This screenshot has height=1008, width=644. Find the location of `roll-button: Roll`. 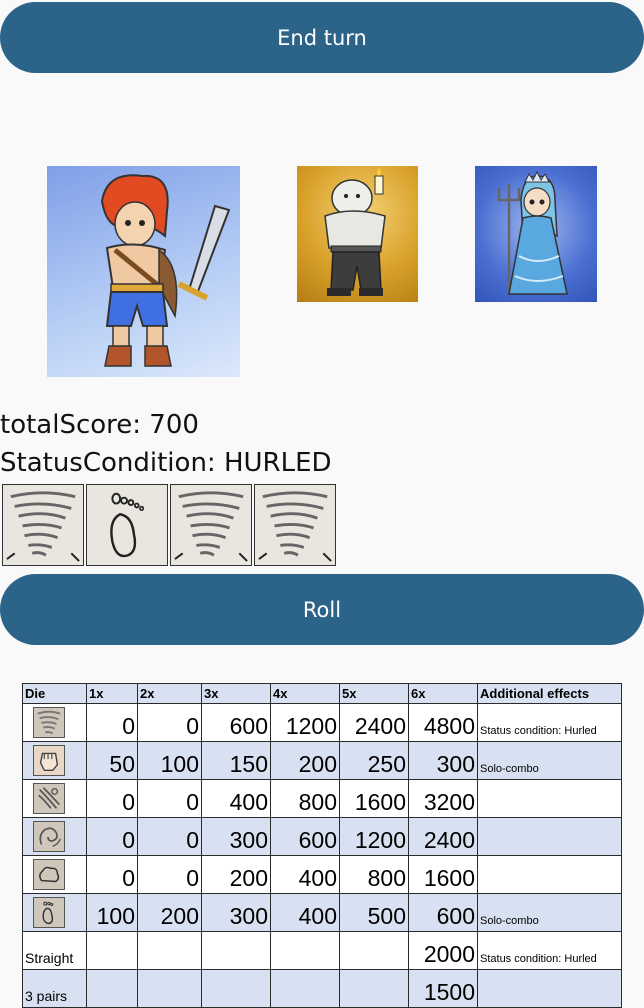

roll-button: Roll is located at coordinates (322, 609).